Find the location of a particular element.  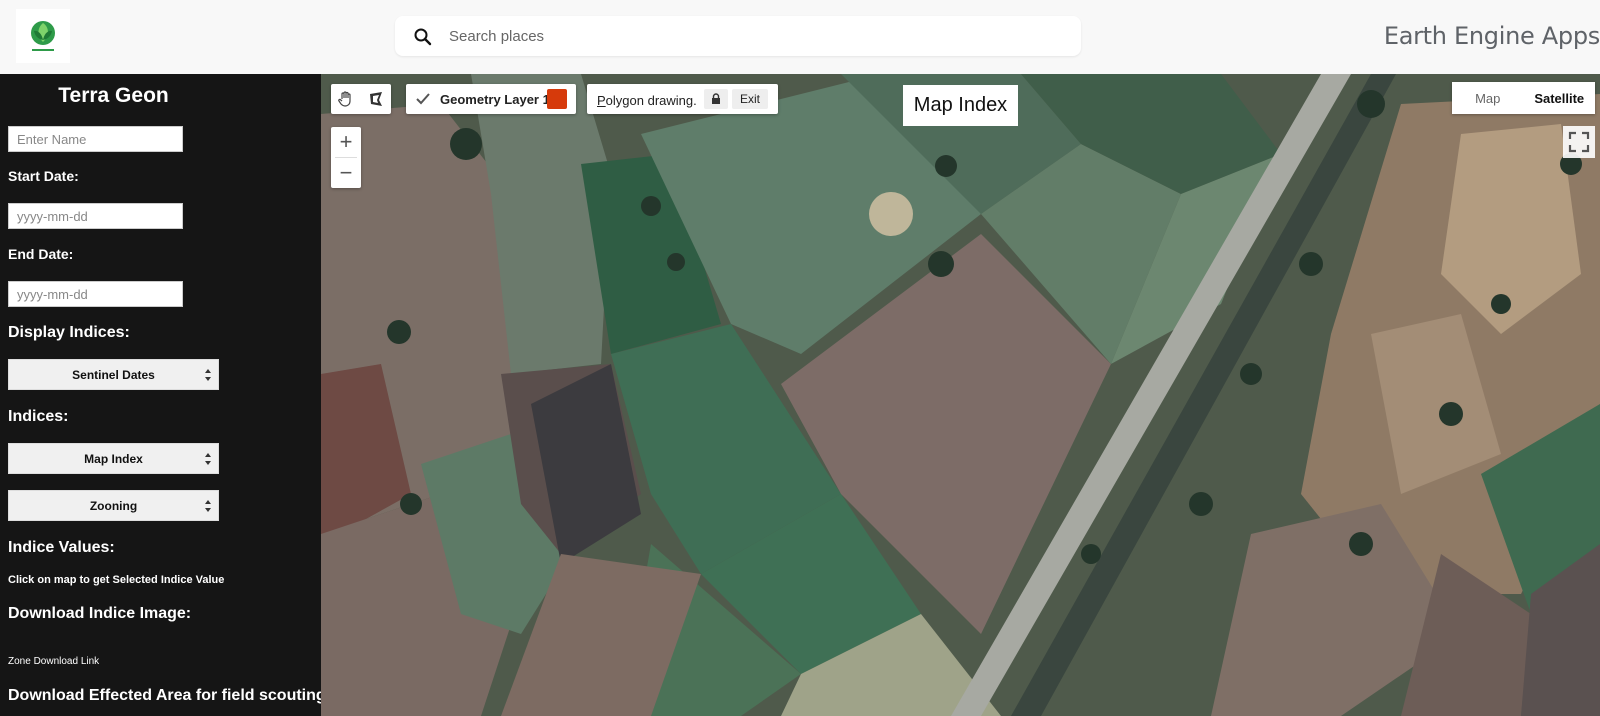

geometry-color-swatch is located at coordinates (557, 99).